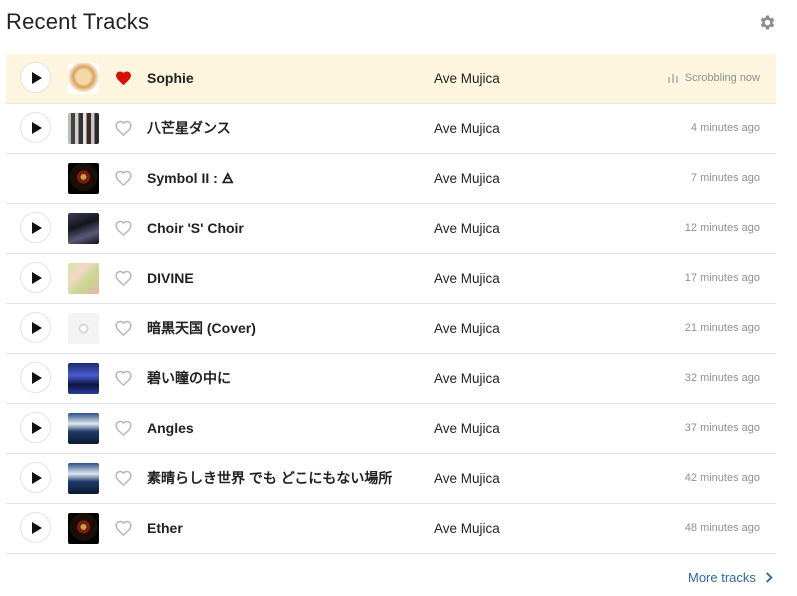  I want to click on timestamp-label: 12 minutes ago, so click(722, 228).